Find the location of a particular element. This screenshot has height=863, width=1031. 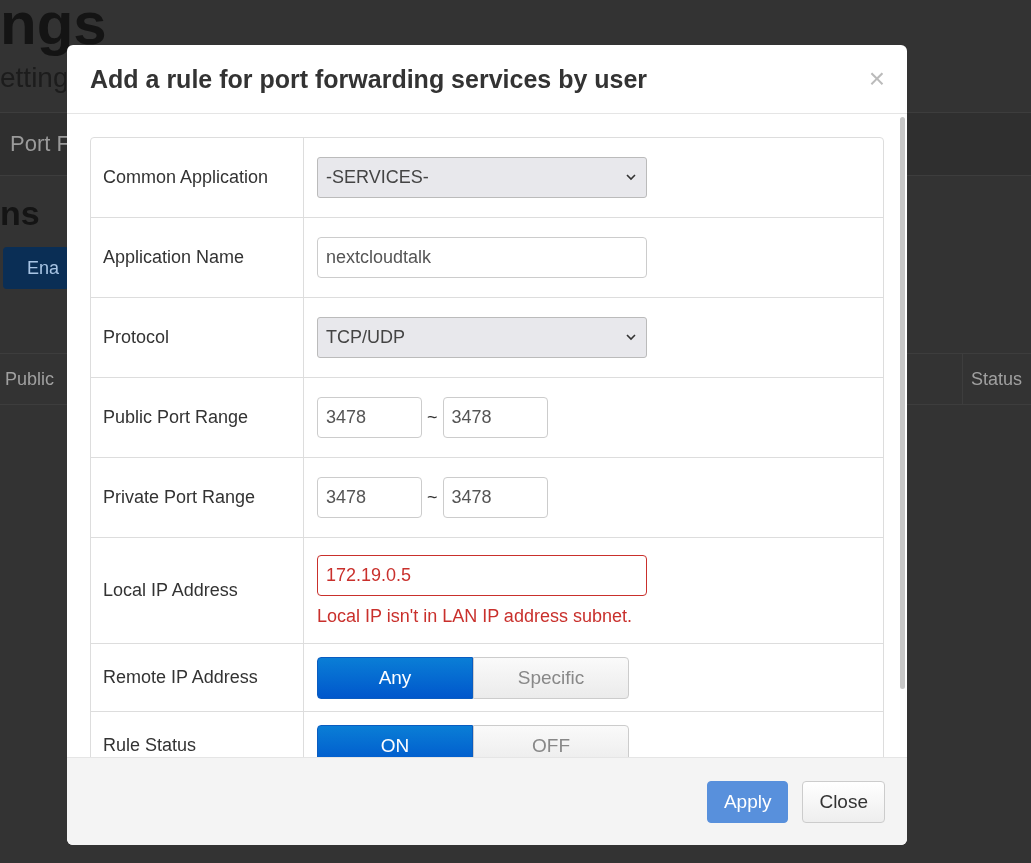

column-header: Public is located at coordinates (29, 379).